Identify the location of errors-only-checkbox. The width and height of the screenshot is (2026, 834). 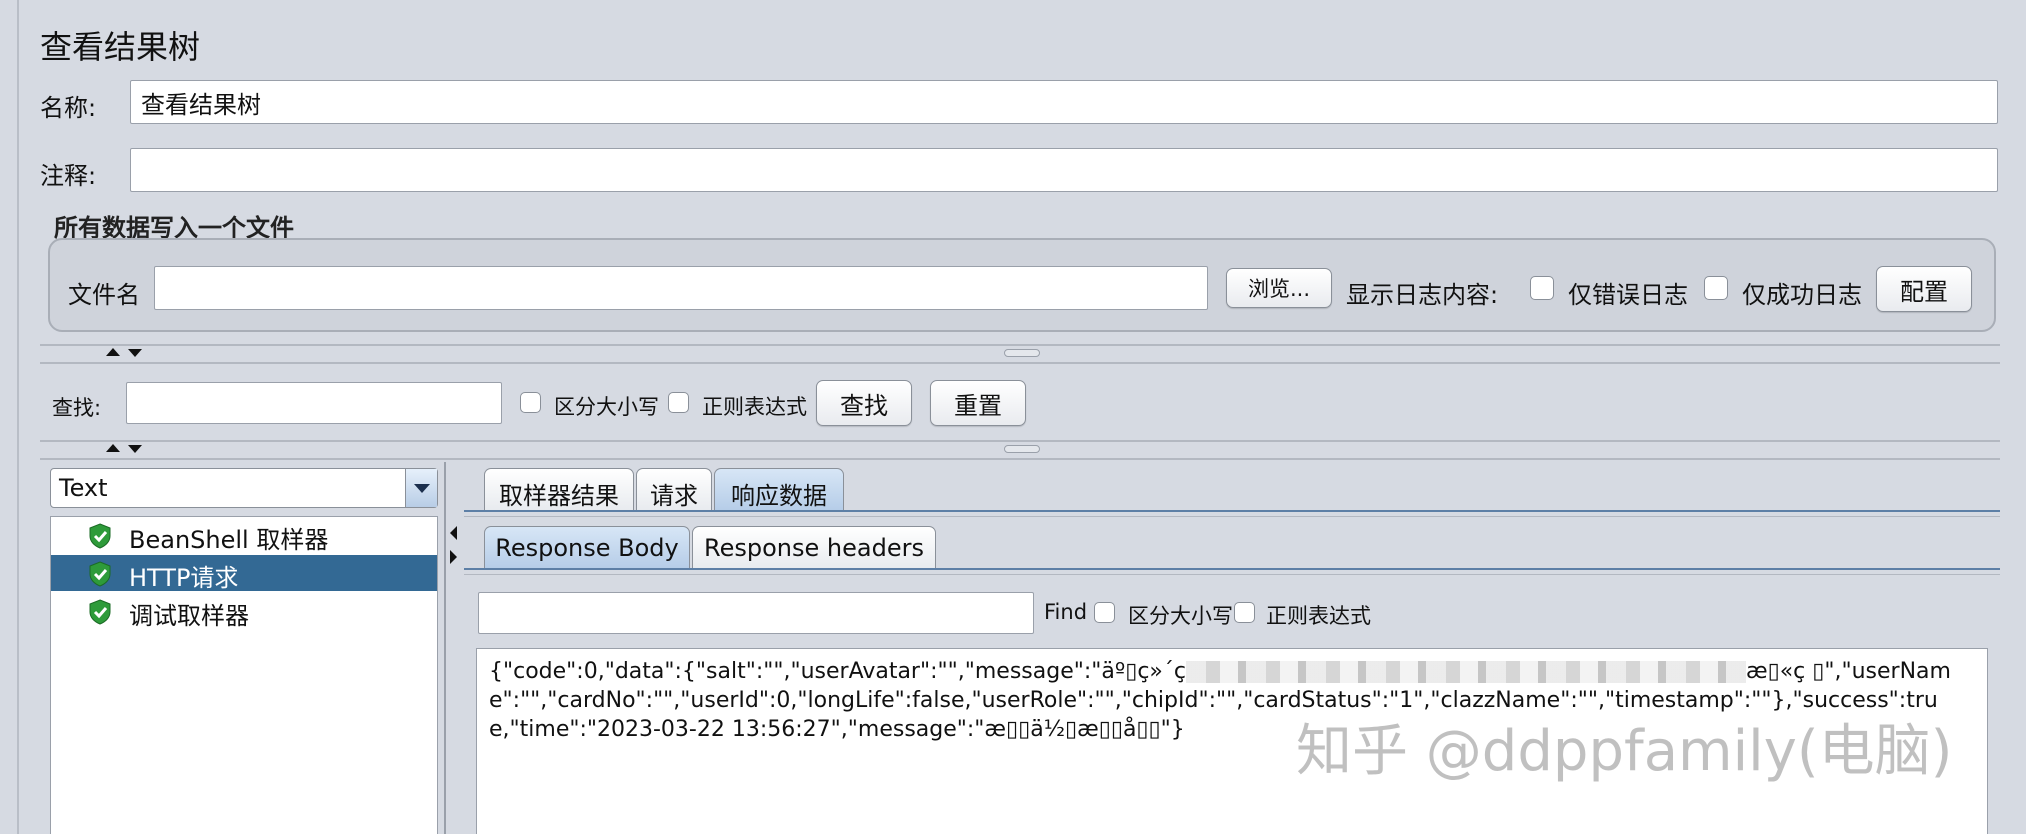
(1542, 288).